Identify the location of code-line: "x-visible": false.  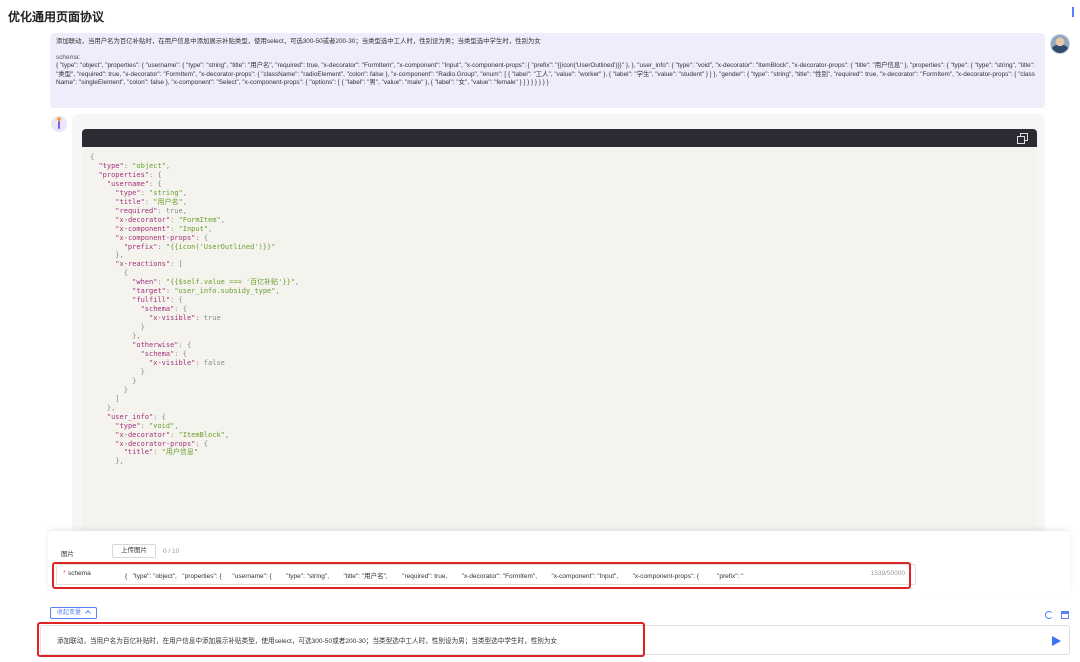
(187, 362).